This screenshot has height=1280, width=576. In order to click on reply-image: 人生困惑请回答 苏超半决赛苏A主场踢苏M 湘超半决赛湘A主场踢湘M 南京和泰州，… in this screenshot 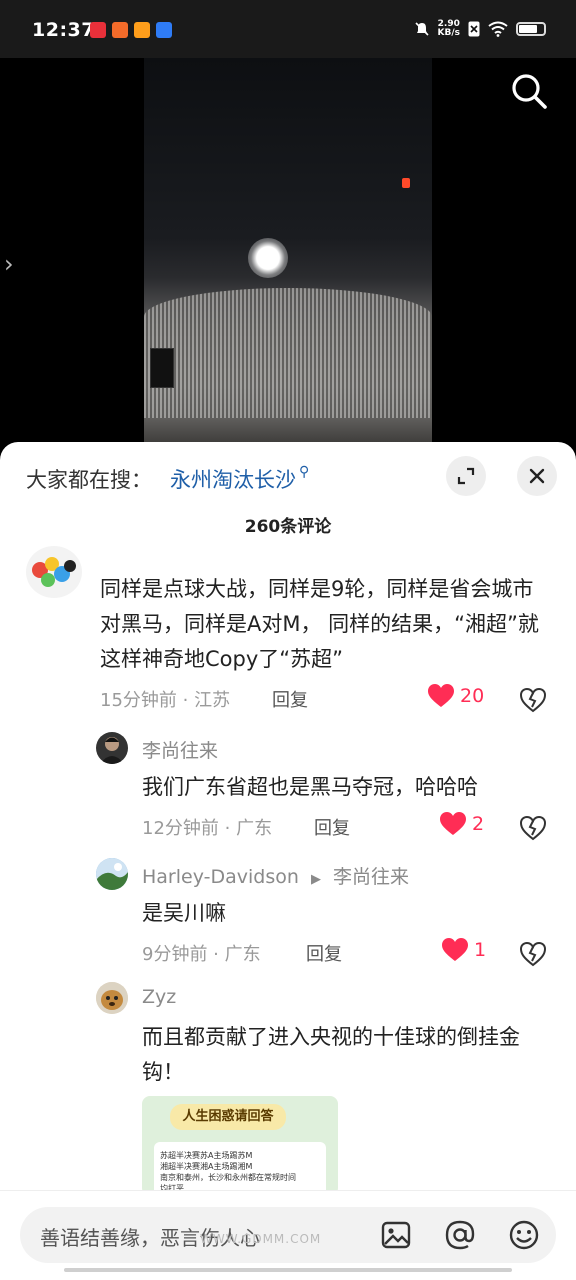, I will do `click(240, 1144)`.